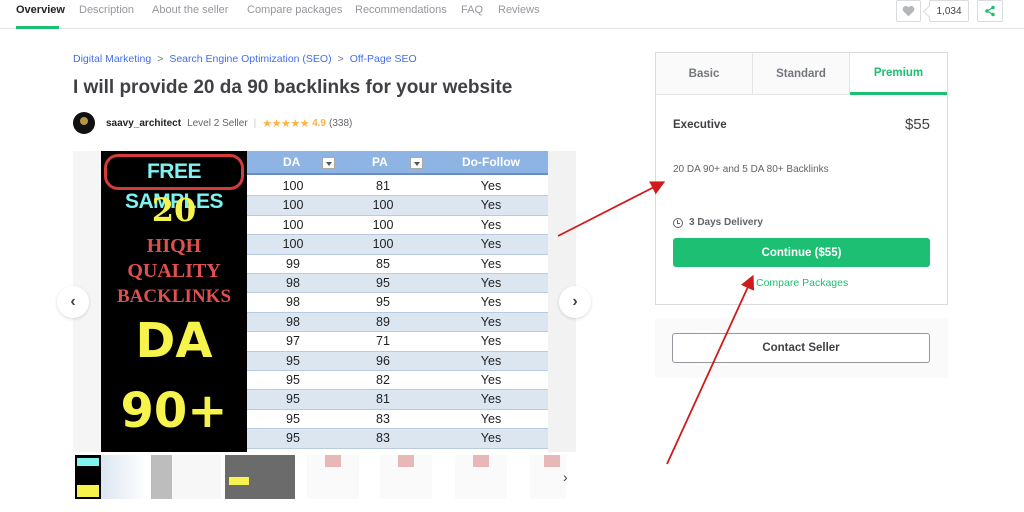  What do you see at coordinates (143, 123) in the screenshot?
I see `seller-name: saavy_architect` at bounding box center [143, 123].